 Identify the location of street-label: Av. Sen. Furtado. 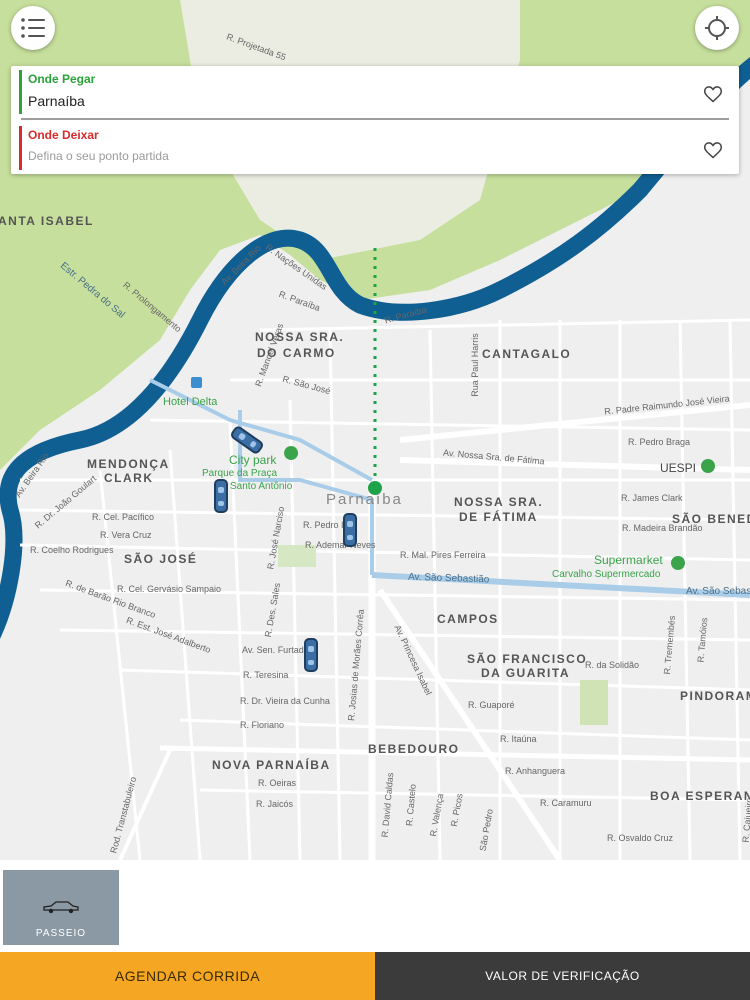
(275, 650).